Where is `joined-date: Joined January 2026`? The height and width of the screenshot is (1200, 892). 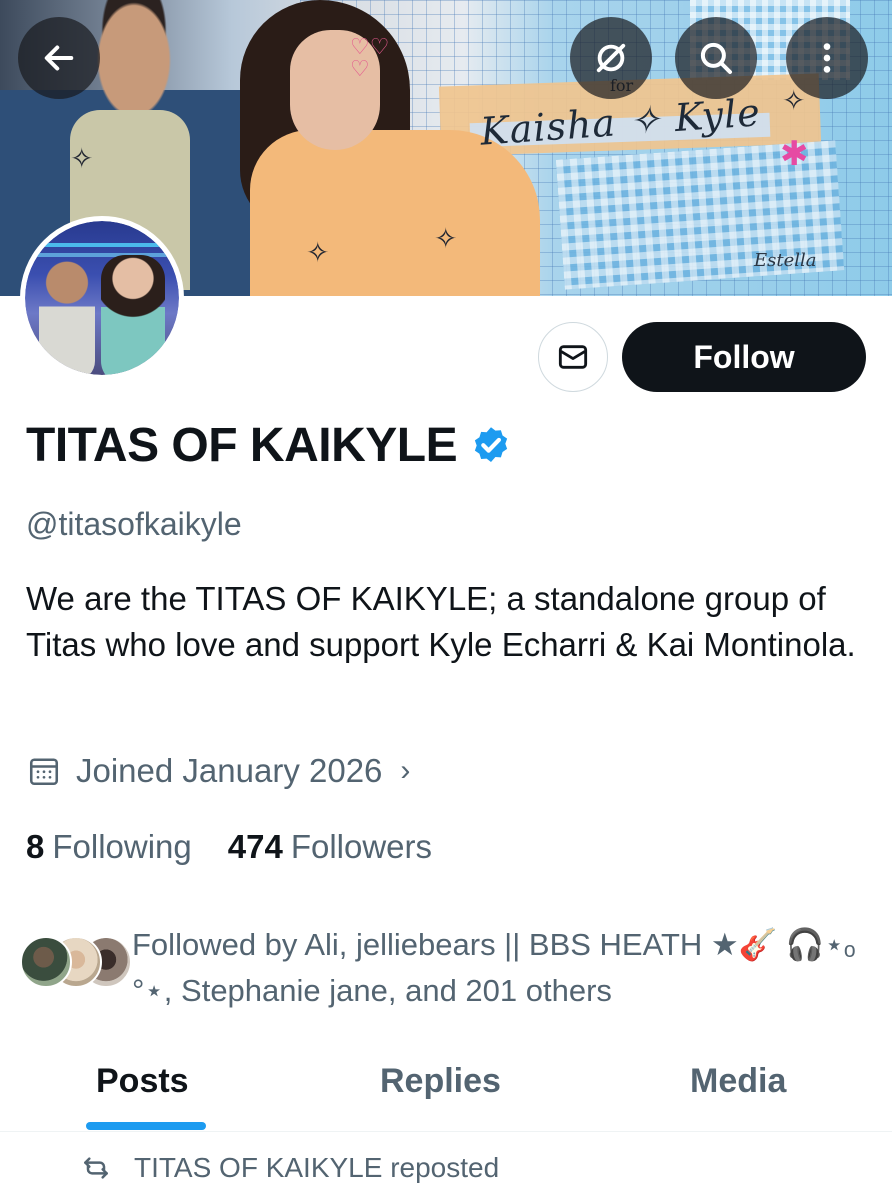 joined-date: Joined January 2026 is located at coordinates (229, 770).